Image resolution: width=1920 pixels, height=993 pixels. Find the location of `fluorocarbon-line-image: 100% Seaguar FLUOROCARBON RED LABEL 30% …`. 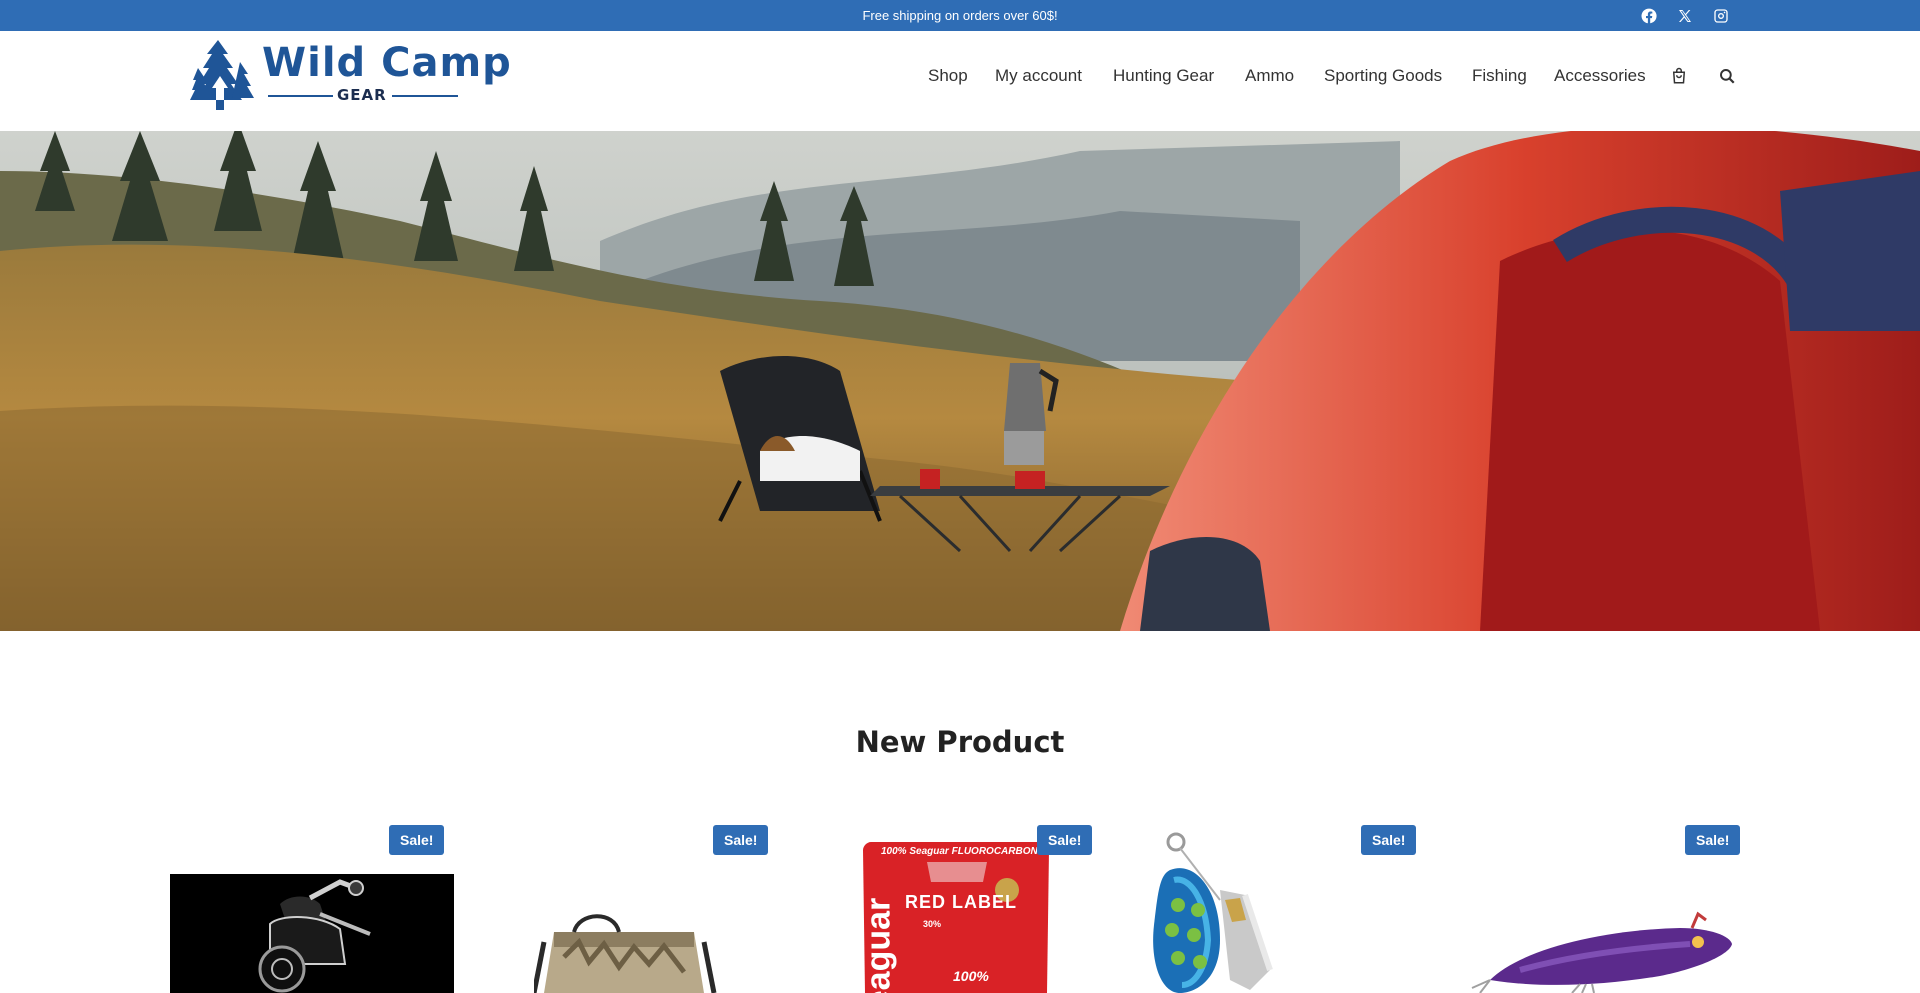

fluorocarbon-line-image: 100% Seaguar FLUOROCARBON RED LABEL 30% … is located at coordinates (956, 917).